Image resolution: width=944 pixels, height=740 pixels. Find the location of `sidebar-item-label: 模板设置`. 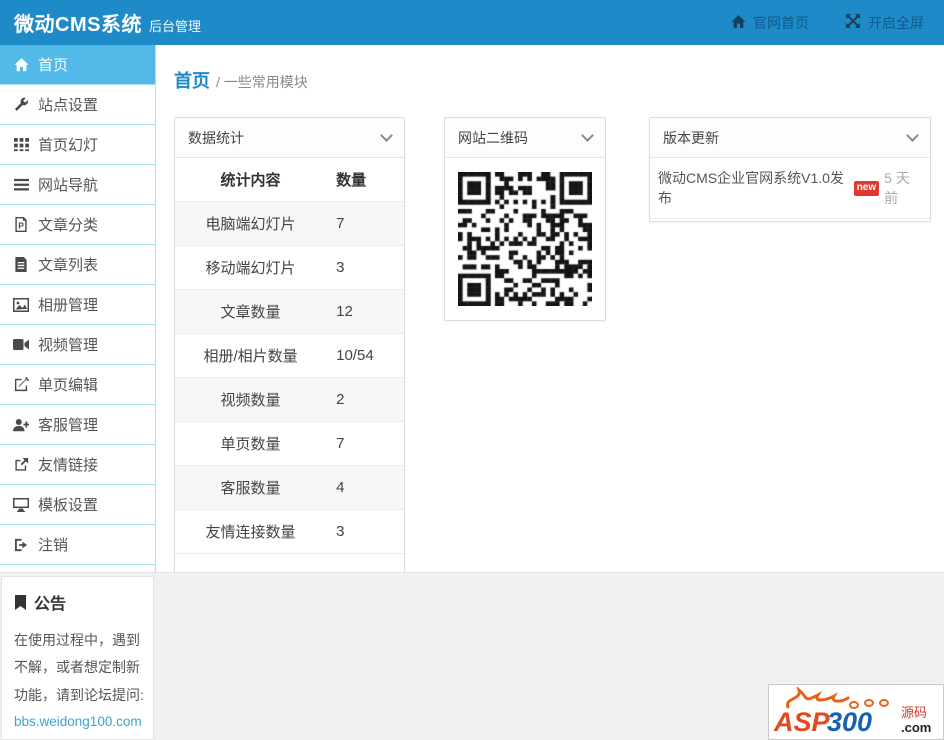

sidebar-item-label: 模板设置 is located at coordinates (68, 505).